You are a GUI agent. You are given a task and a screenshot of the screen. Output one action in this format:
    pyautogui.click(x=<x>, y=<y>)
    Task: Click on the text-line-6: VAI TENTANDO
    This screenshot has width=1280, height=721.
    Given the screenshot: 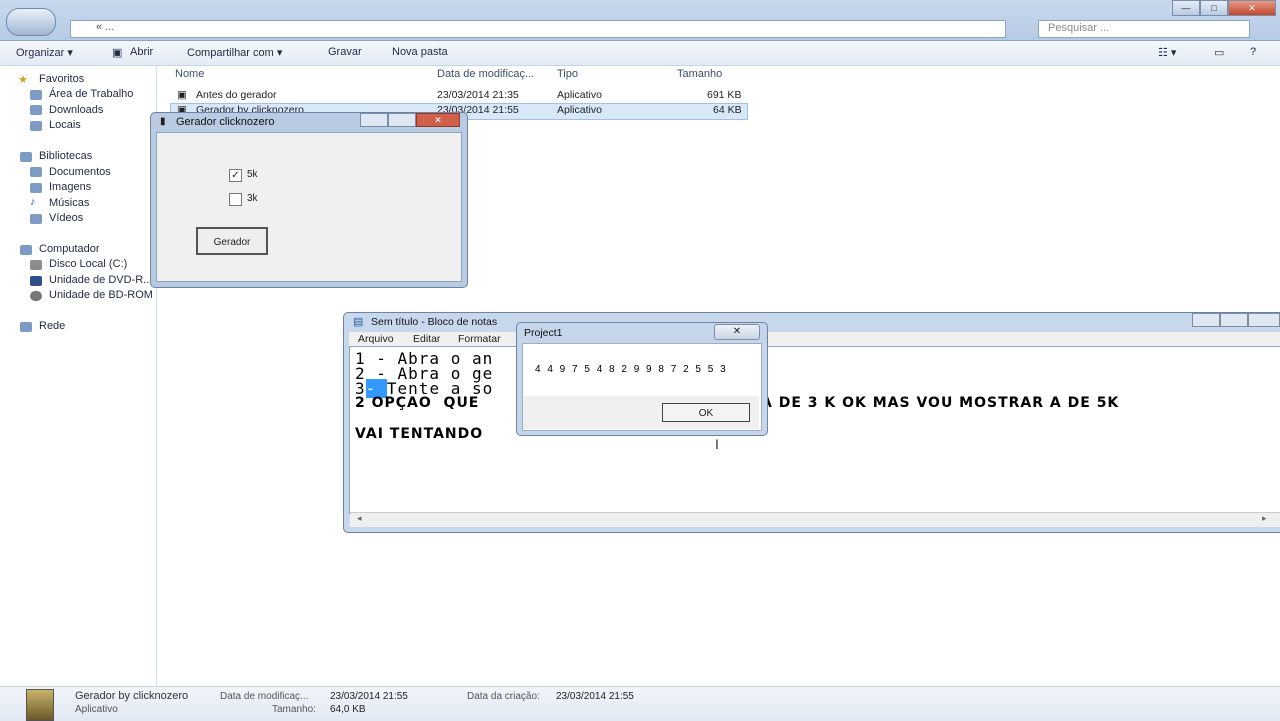 What is the action you would take?
    pyautogui.click(x=419, y=434)
    